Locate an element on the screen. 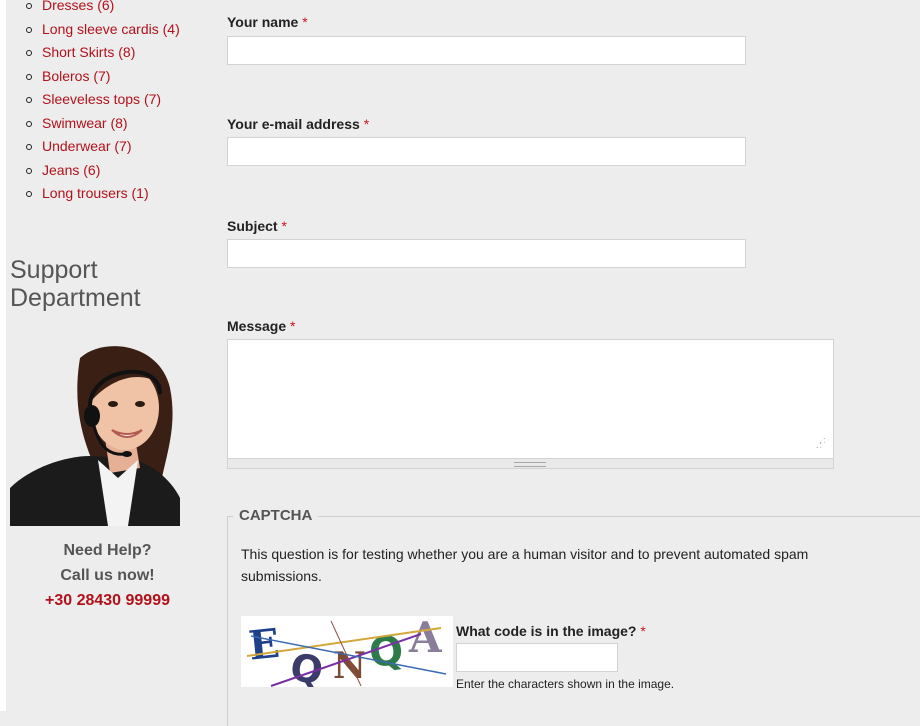 Image resolution: width=920 pixels, height=726 pixels. email-field is located at coordinates (486, 151).